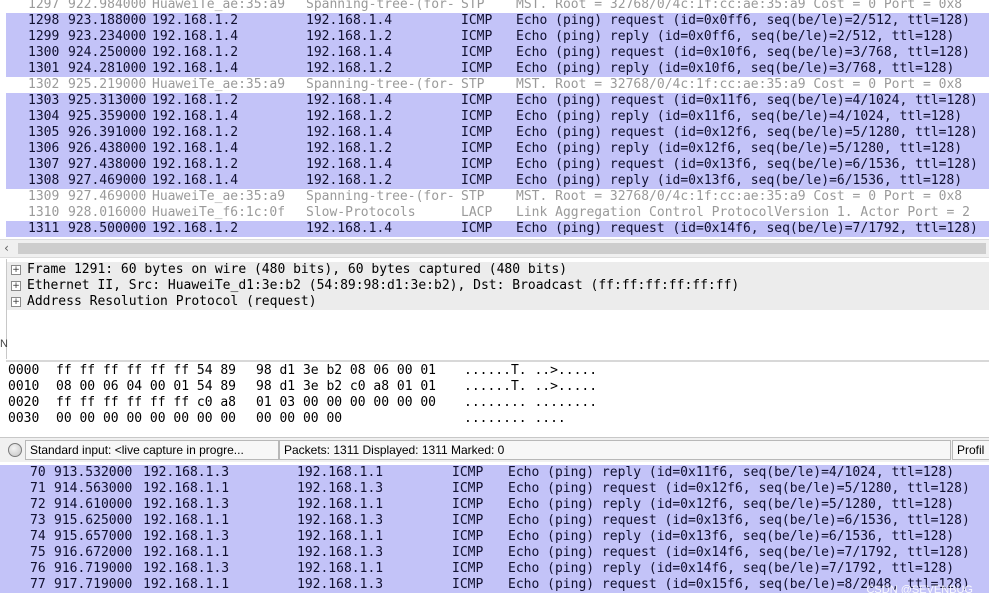 The height and width of the screenshot is (606, 989). I want to click on packet-time: 916.672000, so click(93, 552).